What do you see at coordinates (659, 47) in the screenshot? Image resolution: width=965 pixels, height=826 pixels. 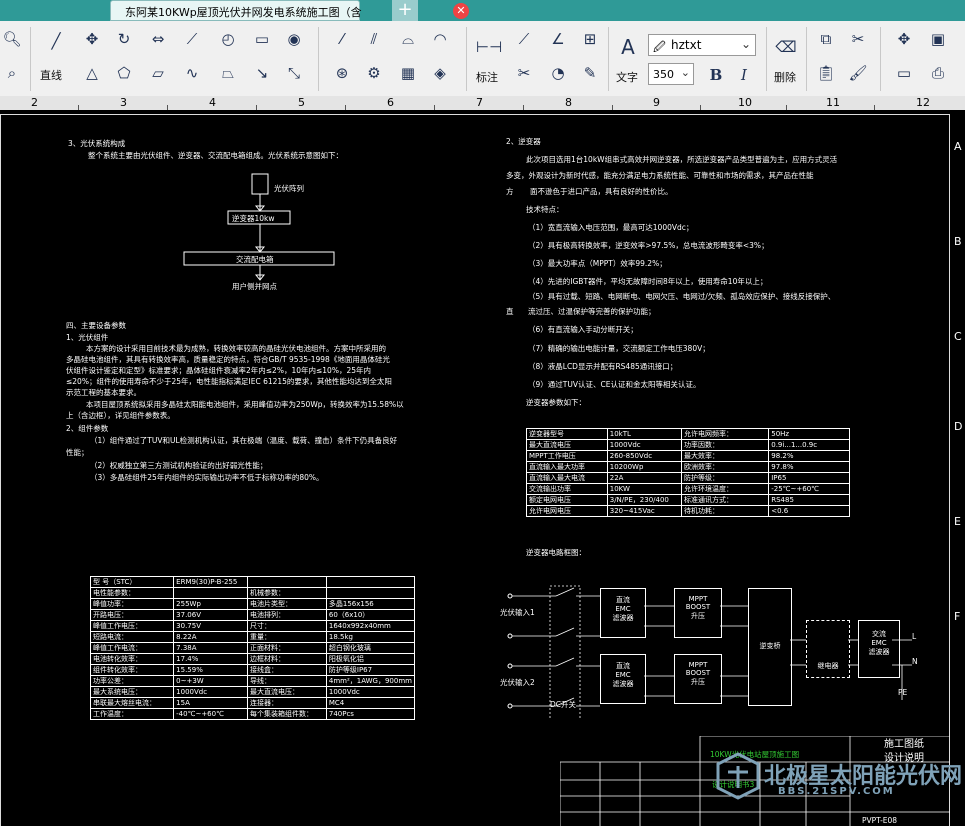 I see `font-select-icon: 🖉` at bounding box center [659, 47].